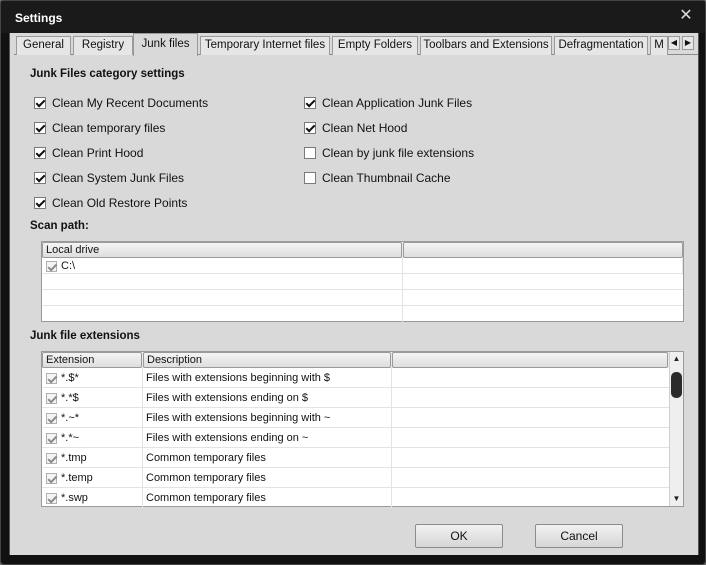  What do you see at coordinates (674, 43) in the screenshot?
I see `tab-scroll-left-icon: ◀` at bounding box center [674, 43].